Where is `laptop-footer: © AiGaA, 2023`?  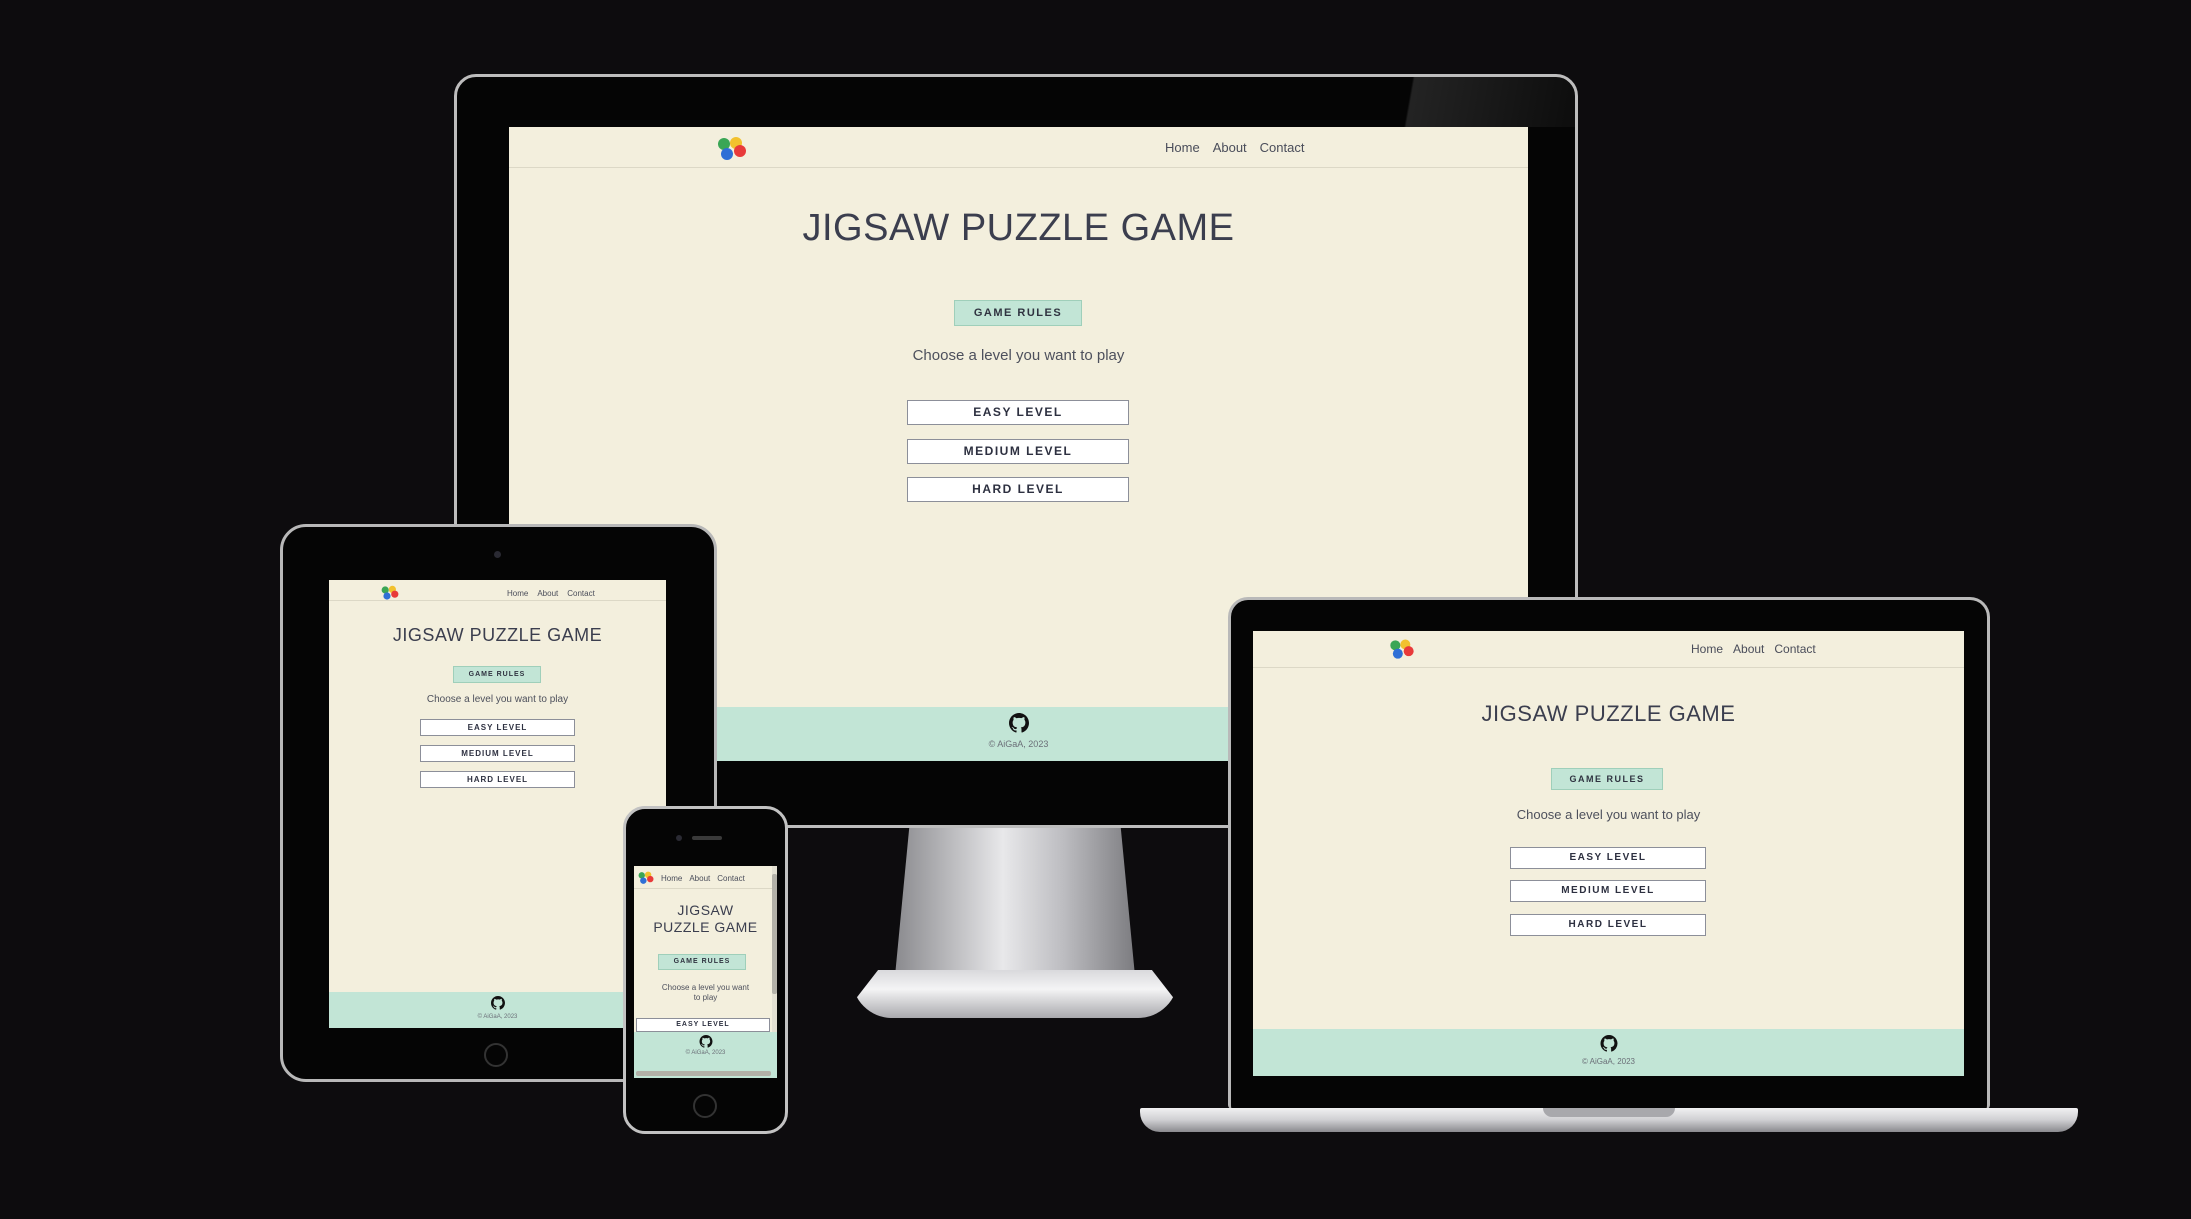
laptop-footer: © AiGaA, 2023 is located at coordinates (1608, 1052).